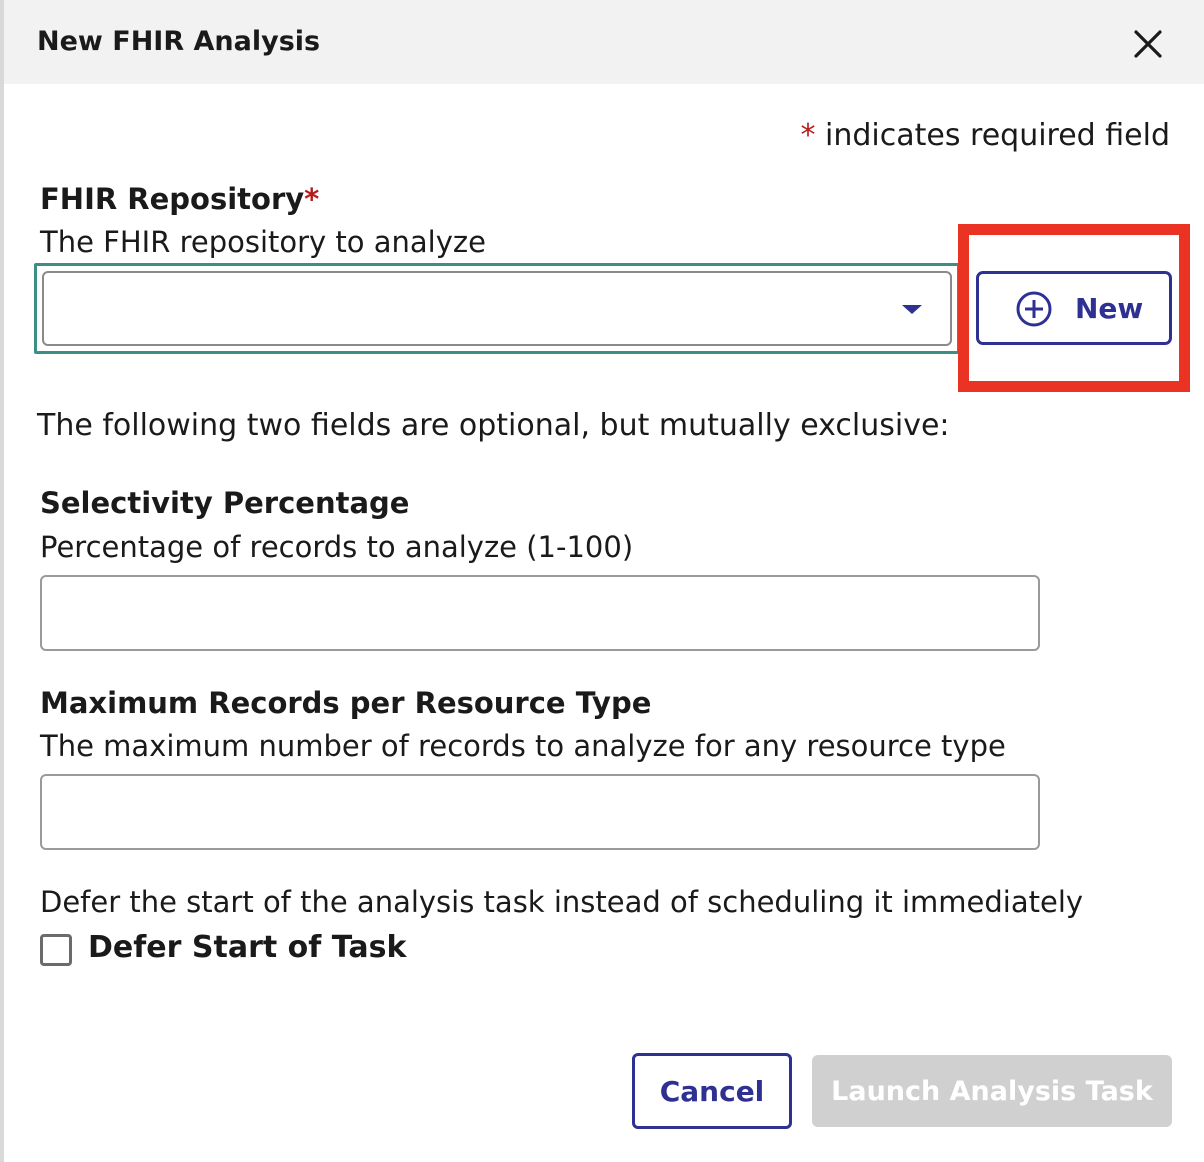  I want to click on selectivity-help-text: Percentage of records to analyze (1-100), so click(337, 547).